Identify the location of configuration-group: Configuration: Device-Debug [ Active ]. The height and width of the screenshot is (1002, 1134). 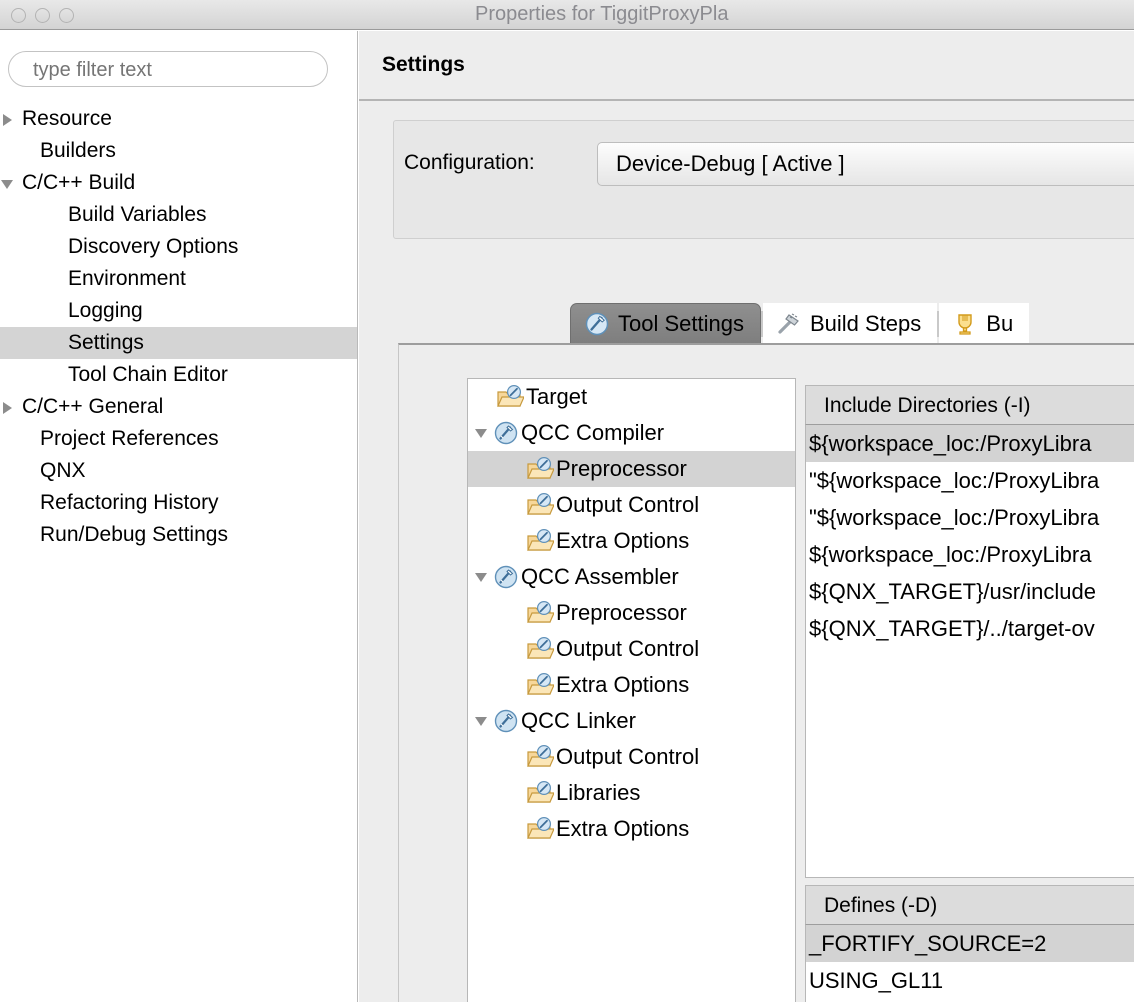
(763, 179).